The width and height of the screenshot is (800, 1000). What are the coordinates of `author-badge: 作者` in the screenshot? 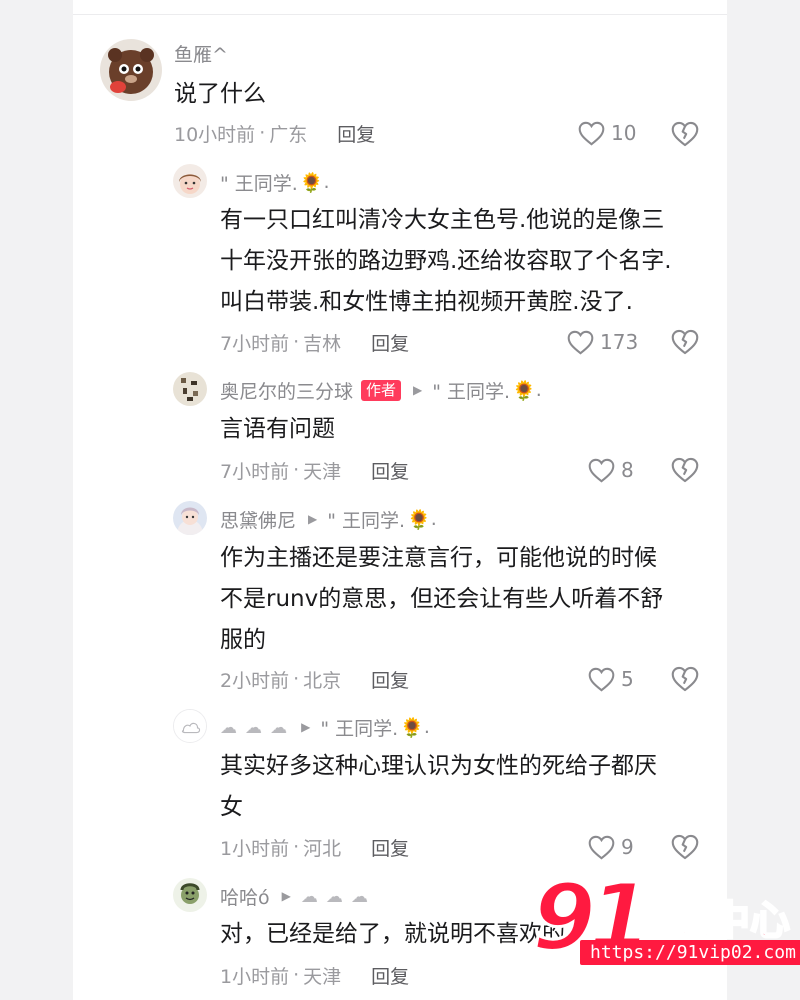 It's located at (381, 390).